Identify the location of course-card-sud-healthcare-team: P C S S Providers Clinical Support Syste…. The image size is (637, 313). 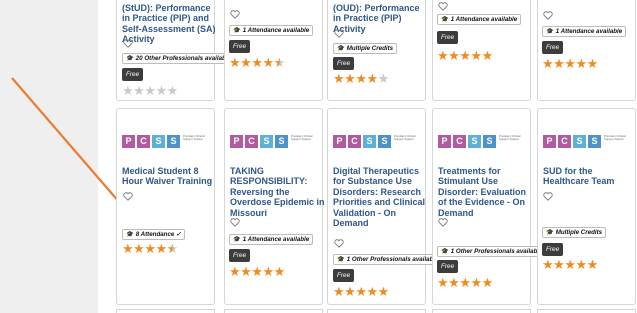
(586, 206).